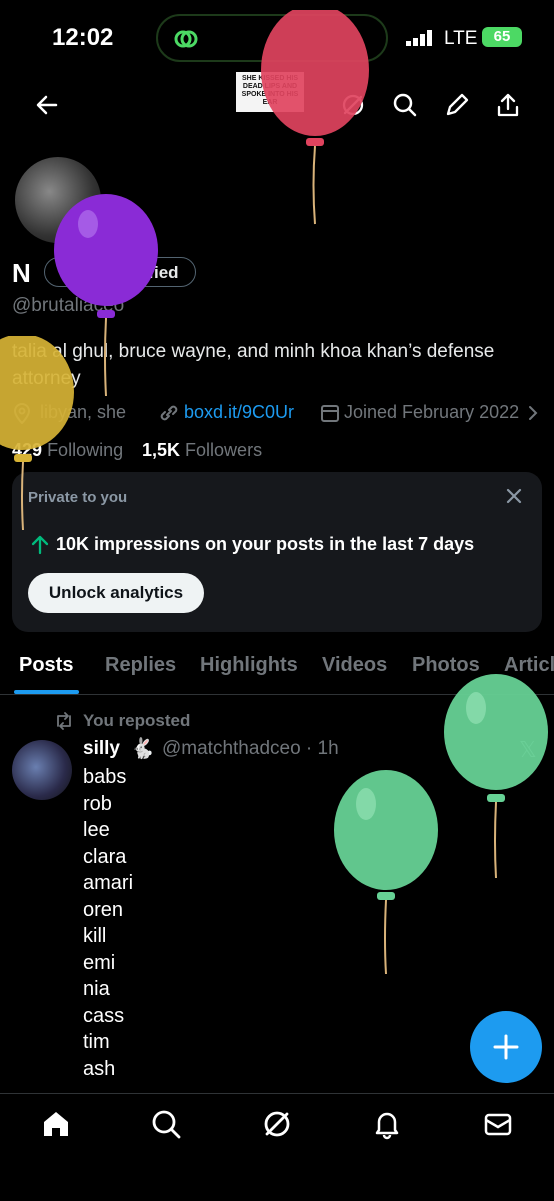 The height and width of the screenshot is (1201, 554). What do you see at coordinates (96, 989) in the screenshot?
I see `post-line: nia` at bounding box center [96, 989].